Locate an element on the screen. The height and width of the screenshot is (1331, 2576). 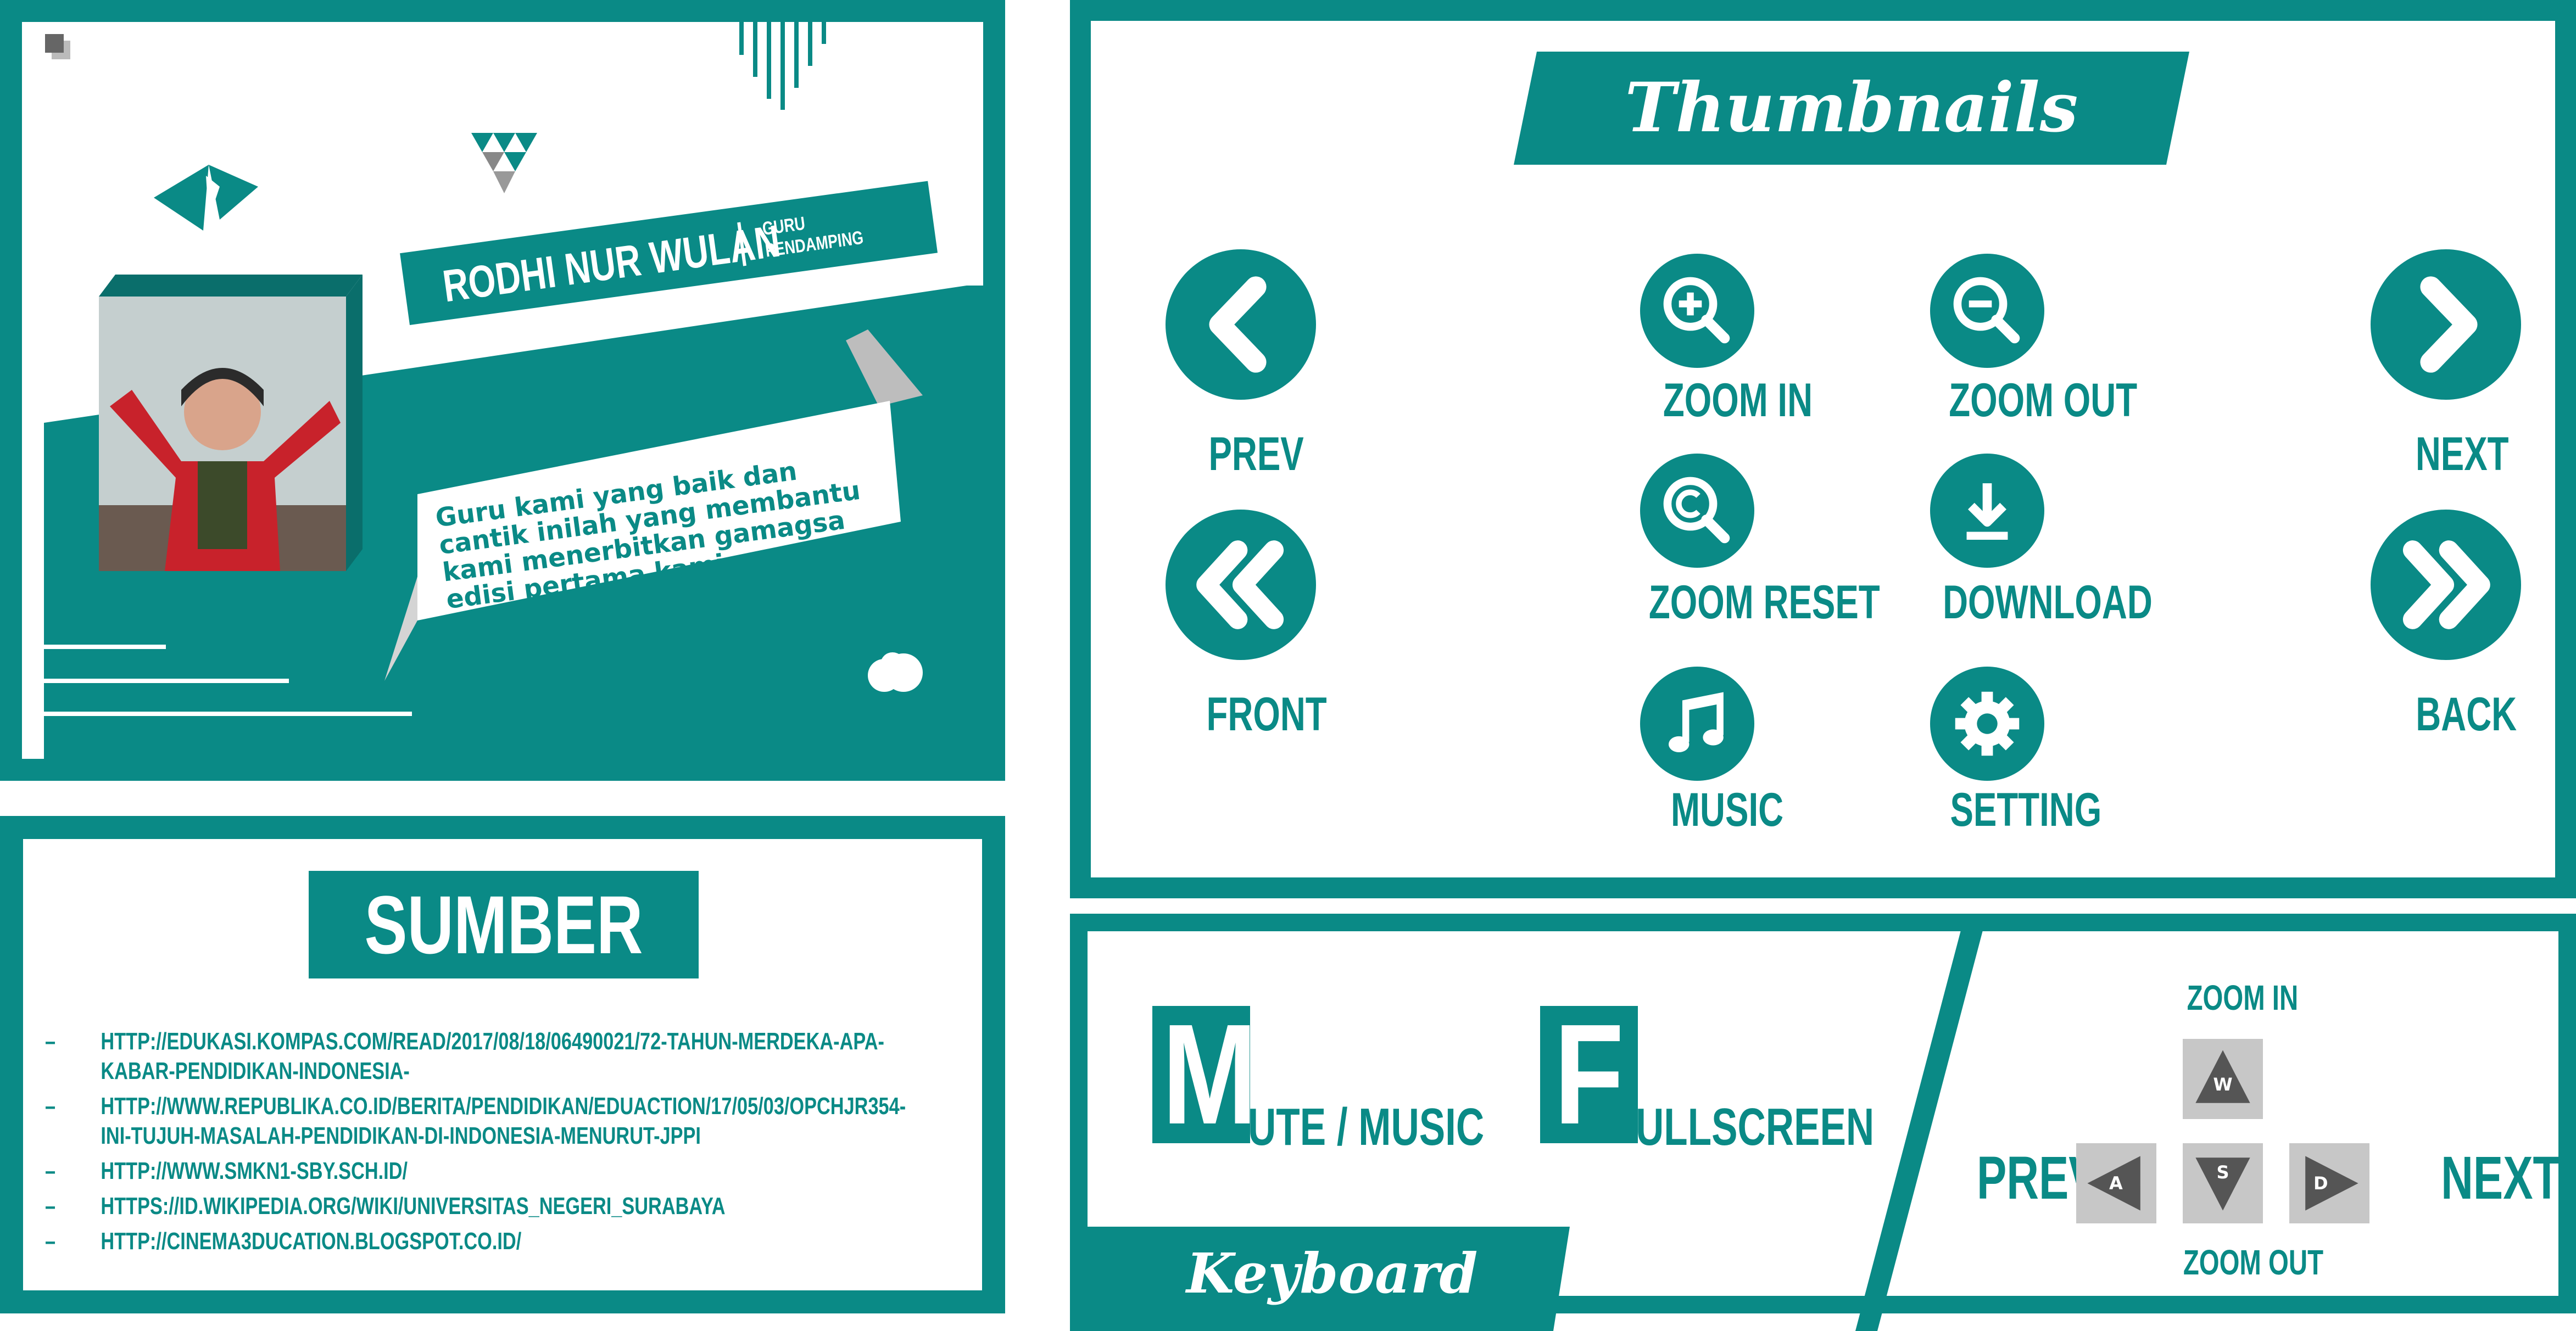
d-key: D is located at coordinates (2329, 1183).